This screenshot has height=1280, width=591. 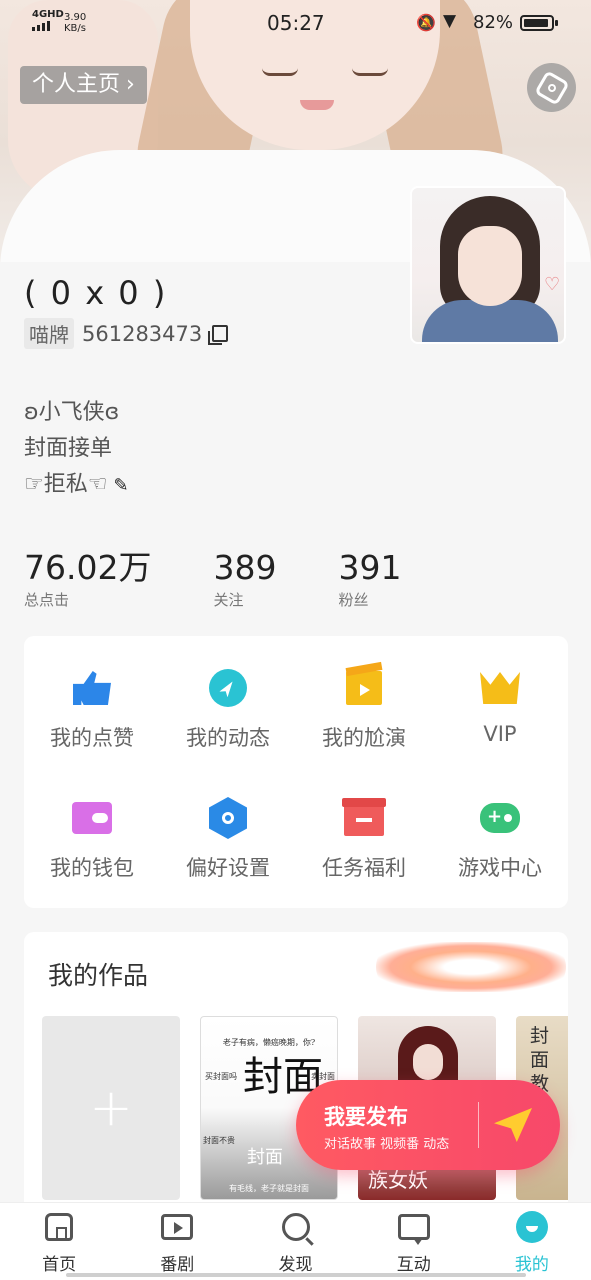 What do you see at coordinates (142, 333) in the screenshot?
I see `user-id: 561283473` at bounding box center [142, 333].